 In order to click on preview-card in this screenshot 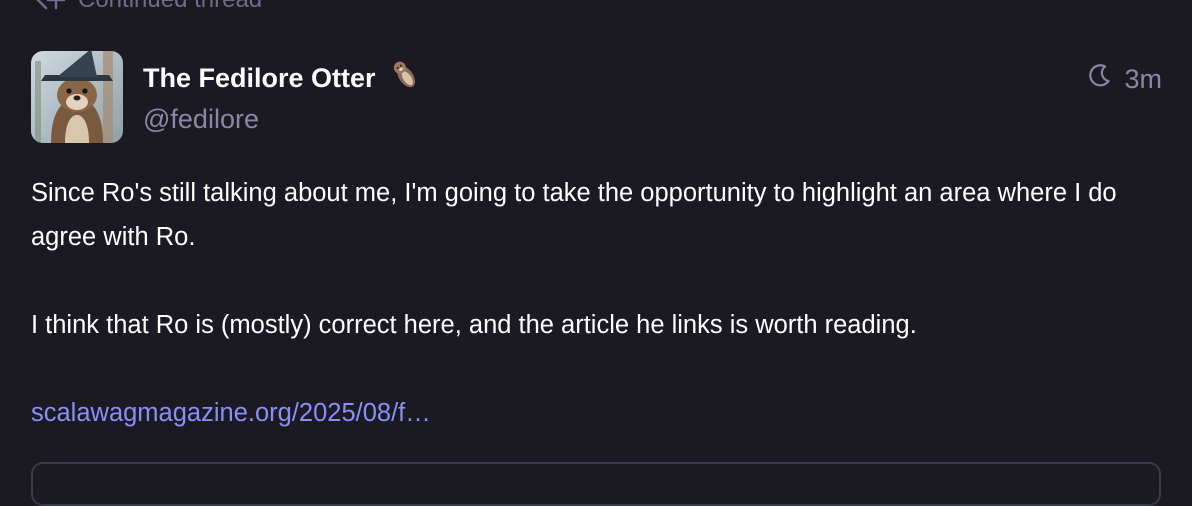, I will do `click(596, 484)`.